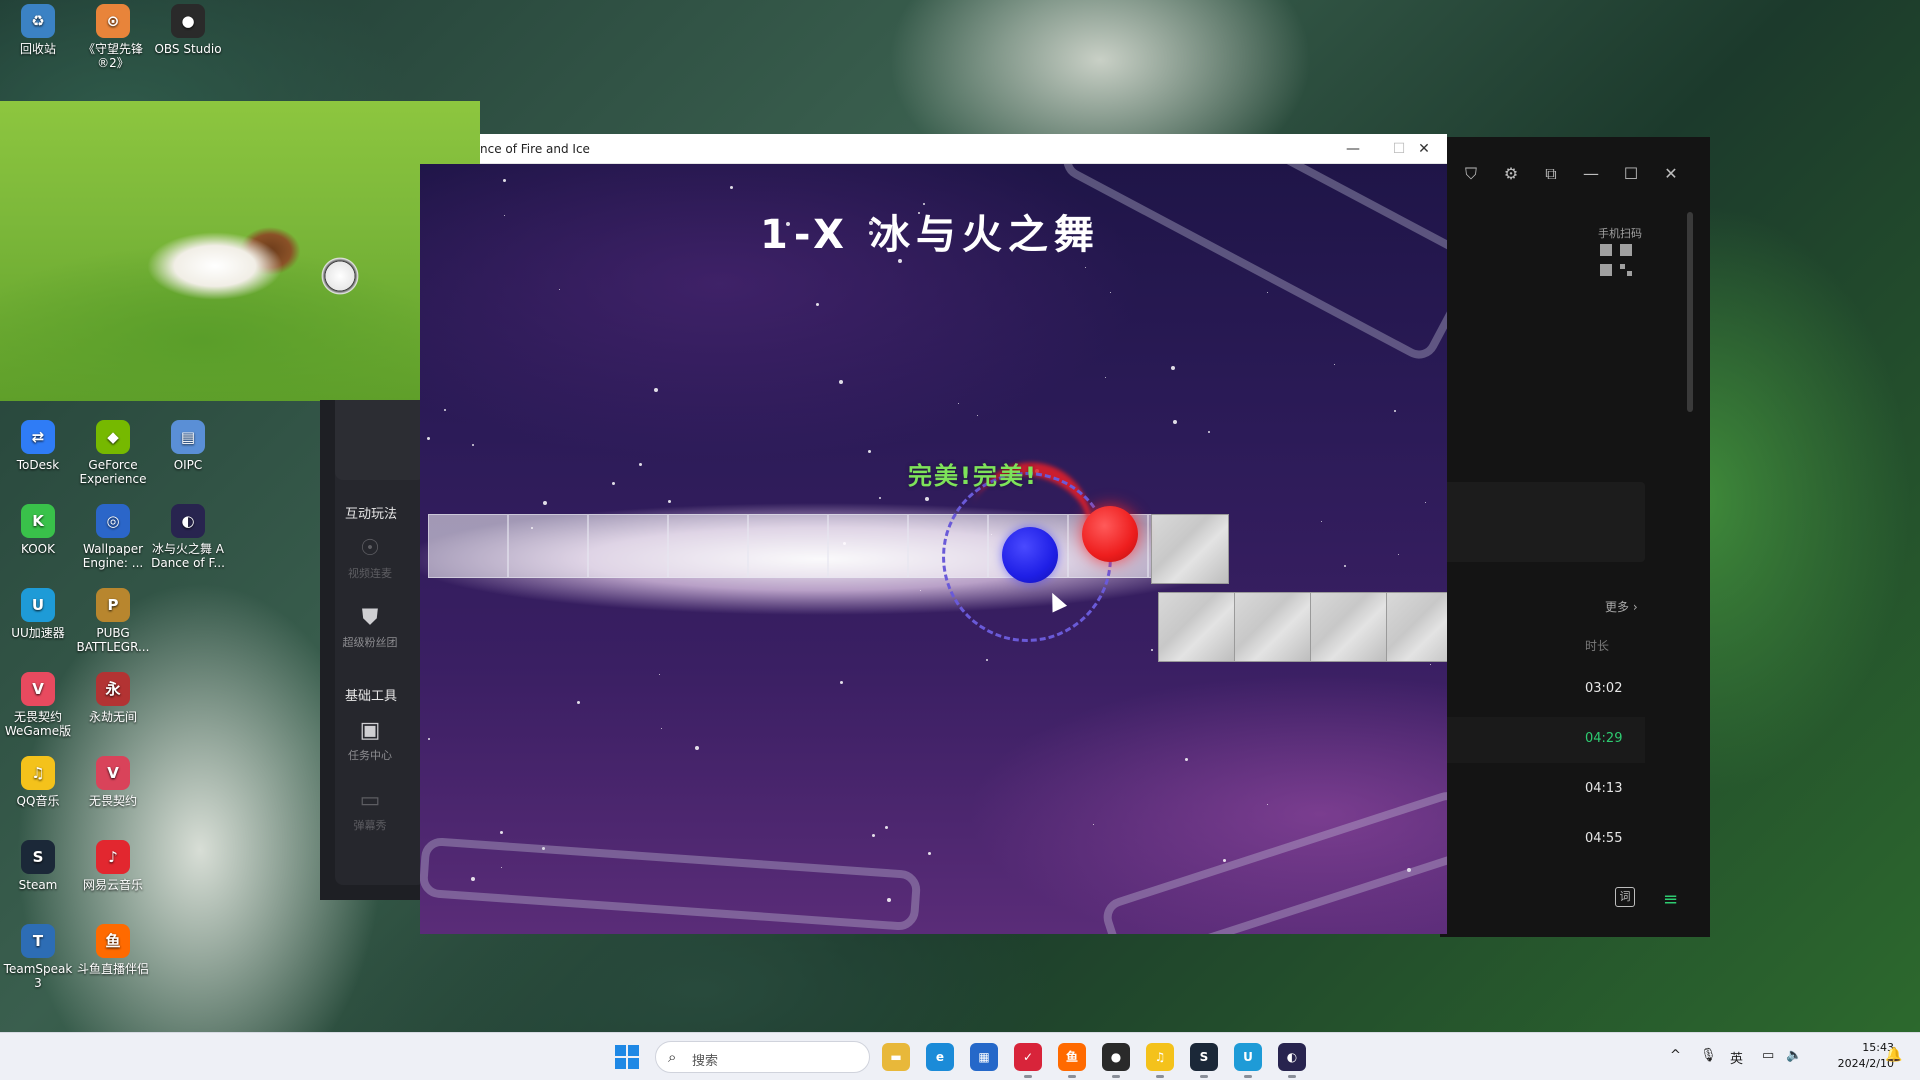 The height and width of the screenshot is (1080, 1920). Describe the element at coordinates (1028, 1060) in the screenshot. I see `taskbar-red-app-icon: ✓` at that location.